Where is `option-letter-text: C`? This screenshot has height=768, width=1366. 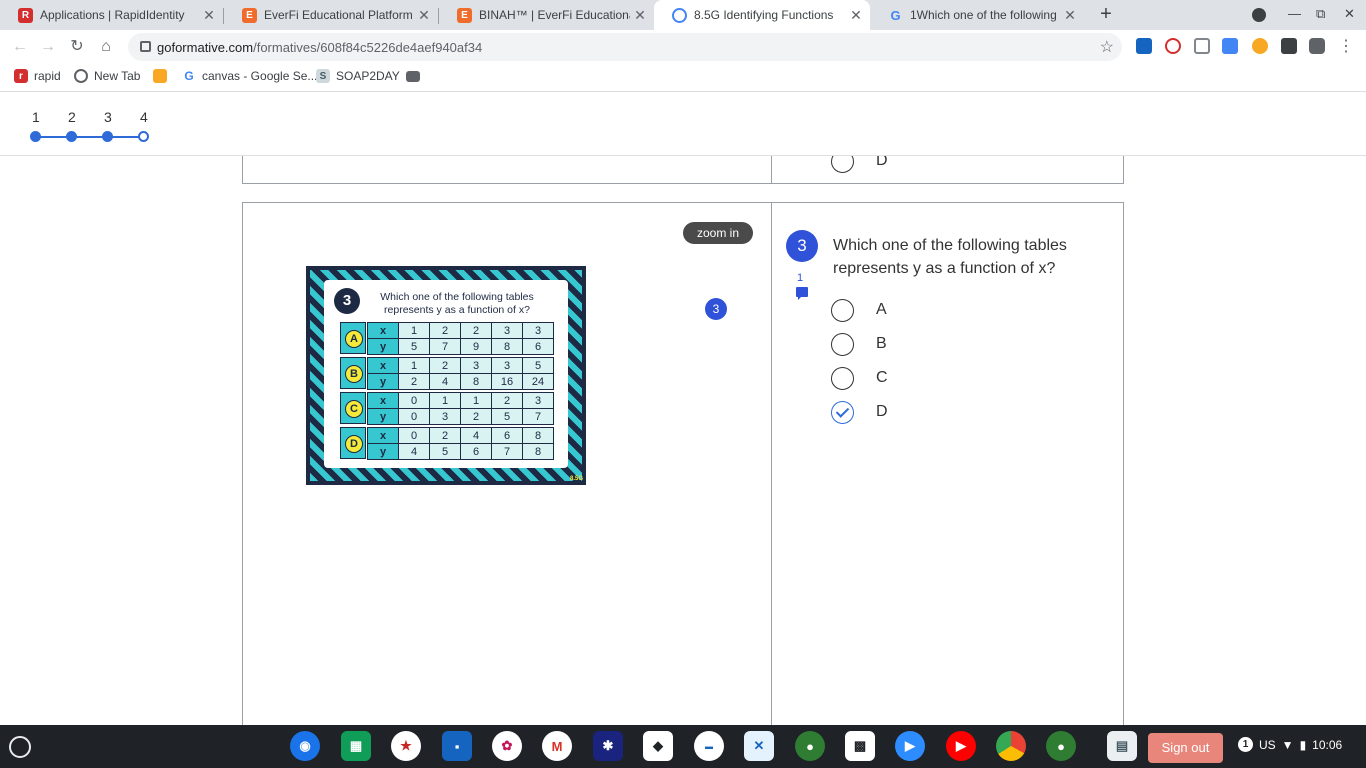
option-letter-text: C is located at coordinates (354, 409).